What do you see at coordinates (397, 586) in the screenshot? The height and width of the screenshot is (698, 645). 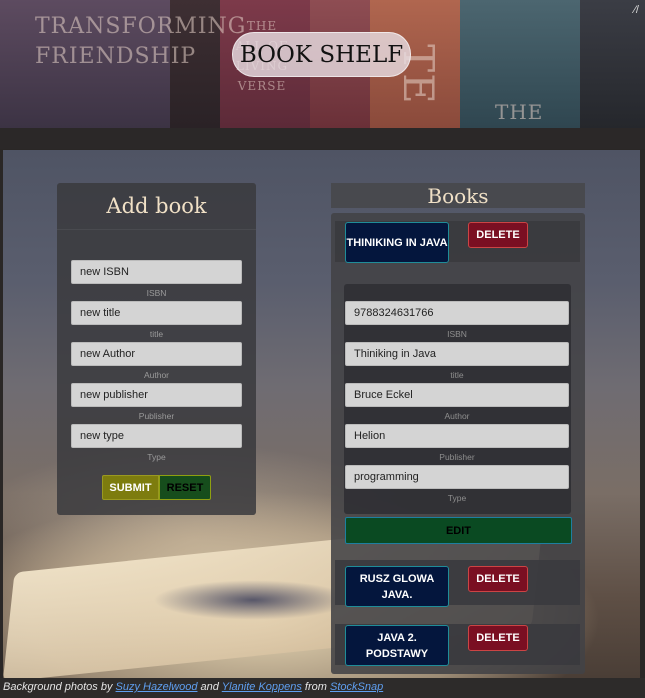 I see `book-title-button: RUSZ GLOWA JAVA.` at bounding box center [397, 586].